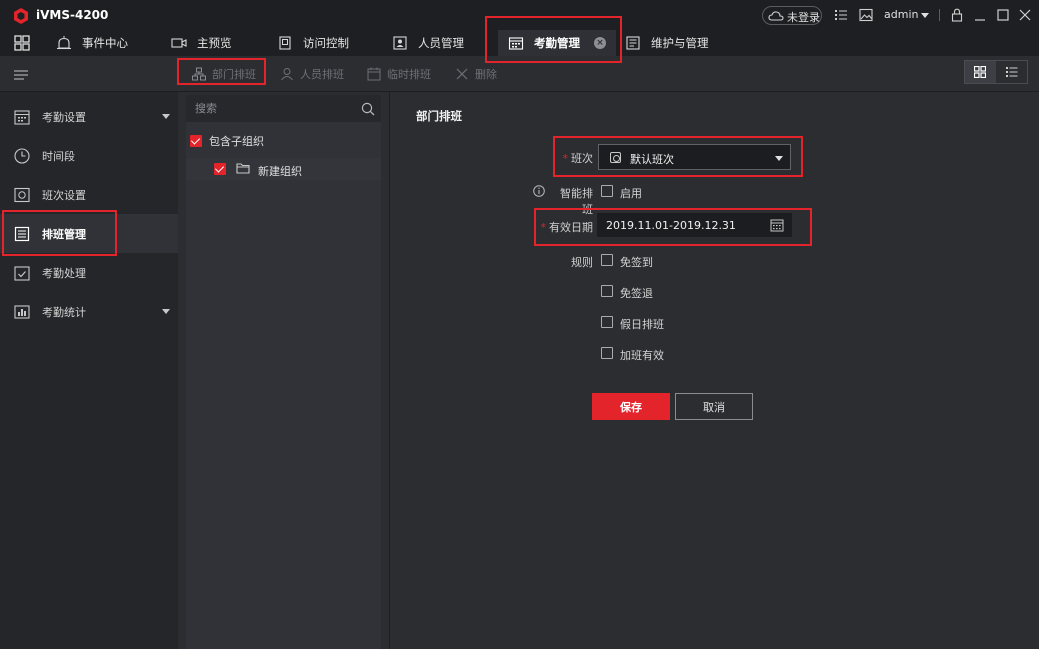  I want to click on search-input, so click(271, 108).